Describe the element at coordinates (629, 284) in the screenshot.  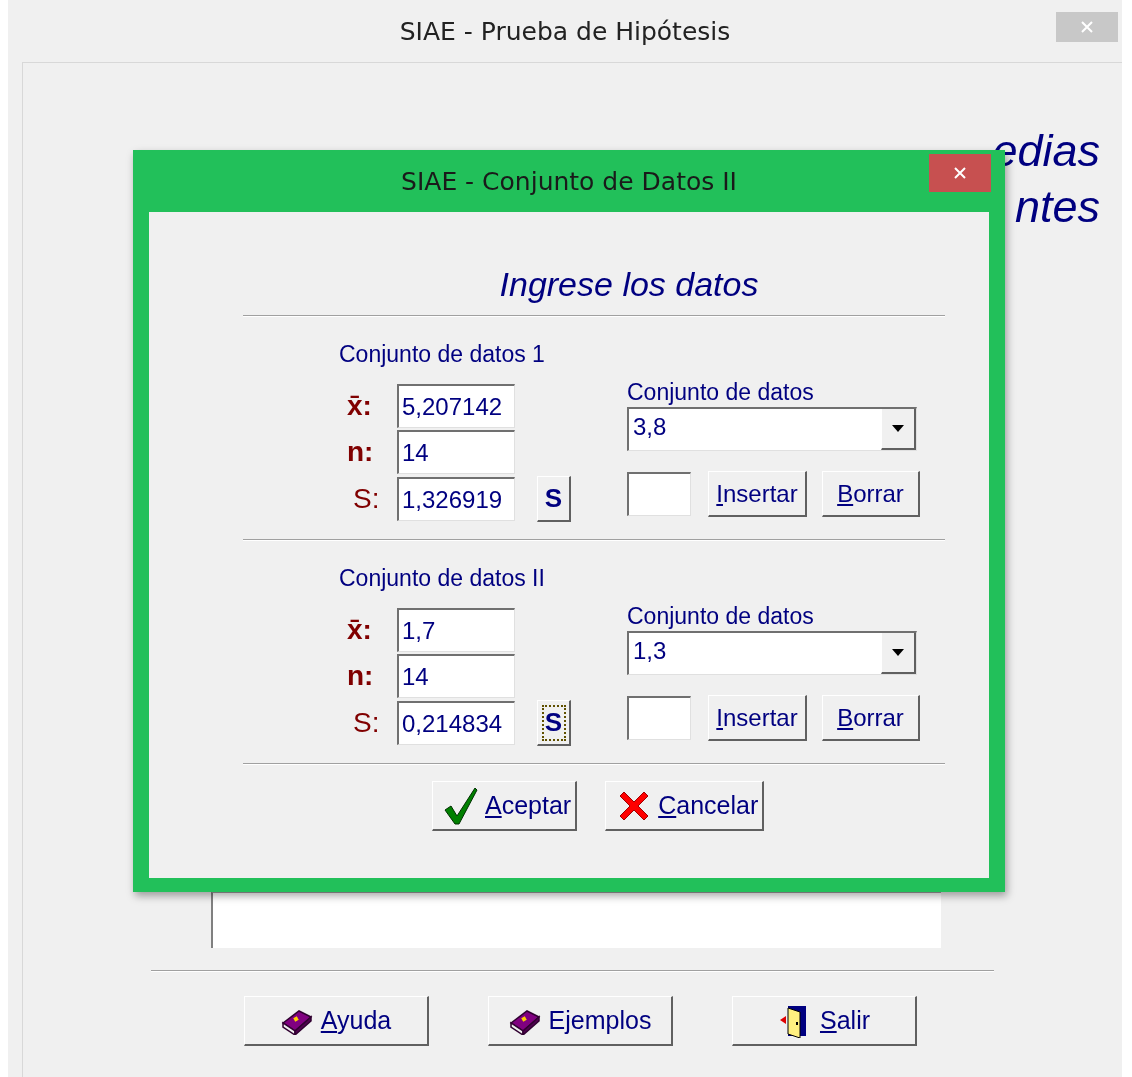
I see `dialog-heading: Ingrese los datos` at that location.